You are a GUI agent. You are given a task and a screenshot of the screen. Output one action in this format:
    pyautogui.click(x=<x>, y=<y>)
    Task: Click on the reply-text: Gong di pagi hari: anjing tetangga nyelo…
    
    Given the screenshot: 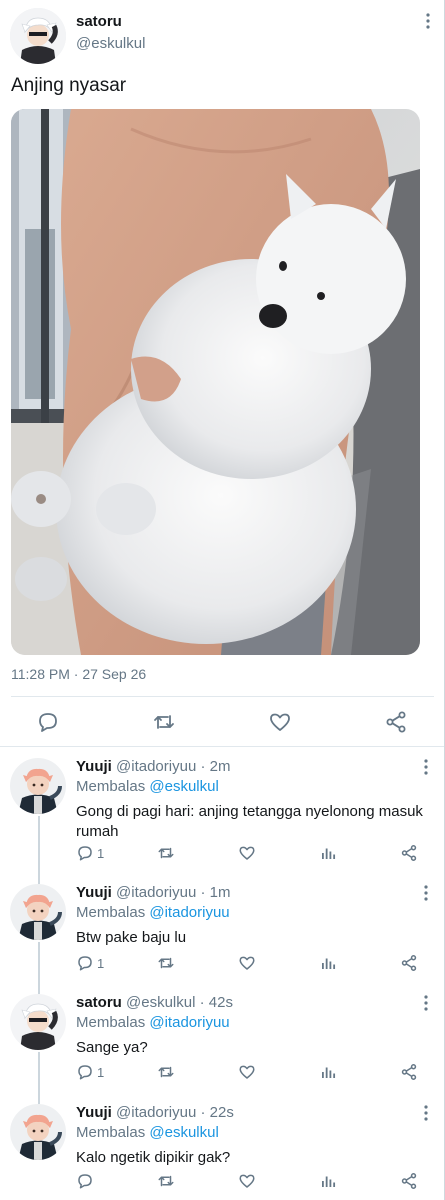 What is the action you would take?
    pyautogui.click(x=249, y=821)
    